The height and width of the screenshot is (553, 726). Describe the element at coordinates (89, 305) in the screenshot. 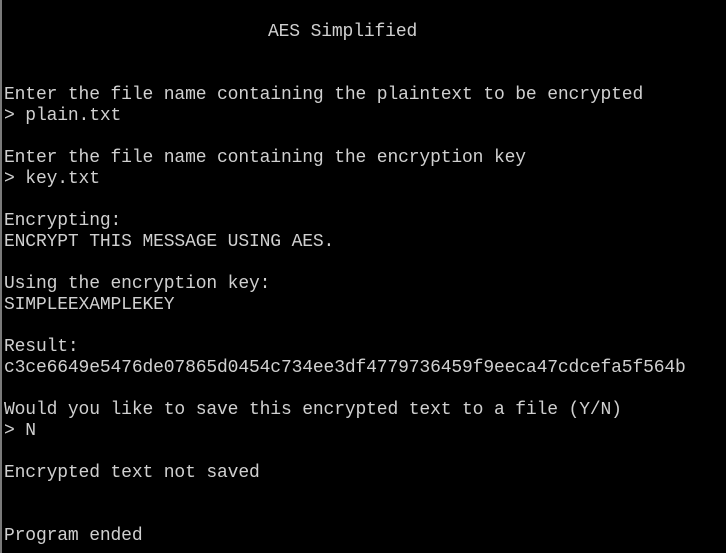

I see `encryption-key-value: SIMPLEEXAMPLEKEY` at that location.